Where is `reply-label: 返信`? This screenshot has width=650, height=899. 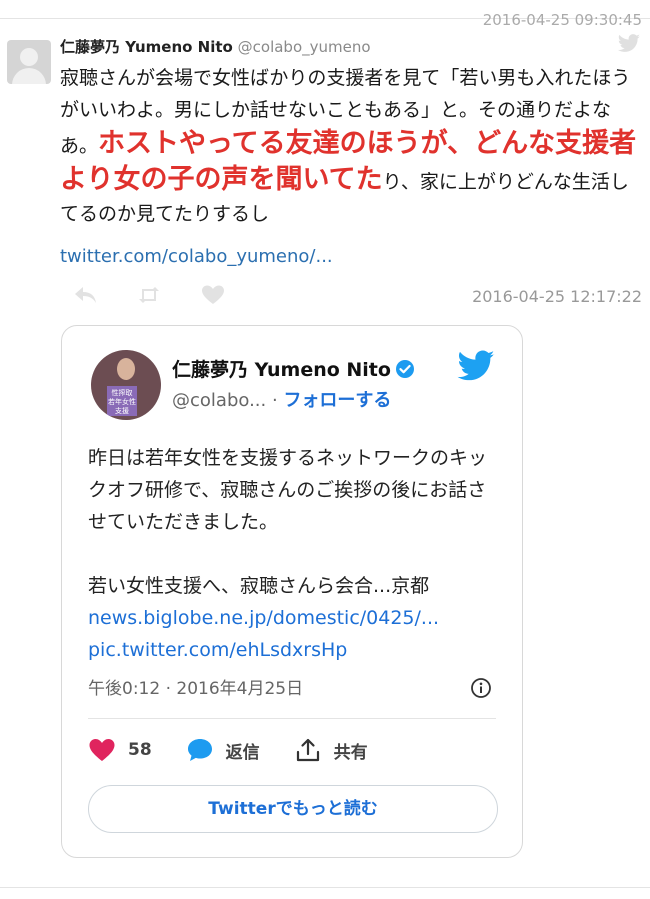
reply-label: 返信 is located at coordinates (242, 752).